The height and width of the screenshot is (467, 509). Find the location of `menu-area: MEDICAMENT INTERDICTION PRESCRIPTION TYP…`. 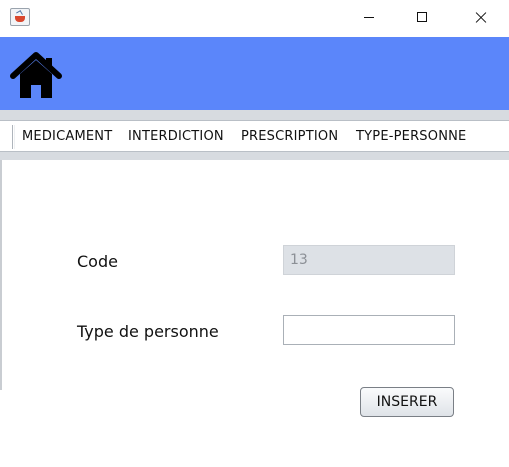

menu-area: MEDICAMENT INTERDICTION PRESCRIPTION TYP… is located at coordinates (254, 135).